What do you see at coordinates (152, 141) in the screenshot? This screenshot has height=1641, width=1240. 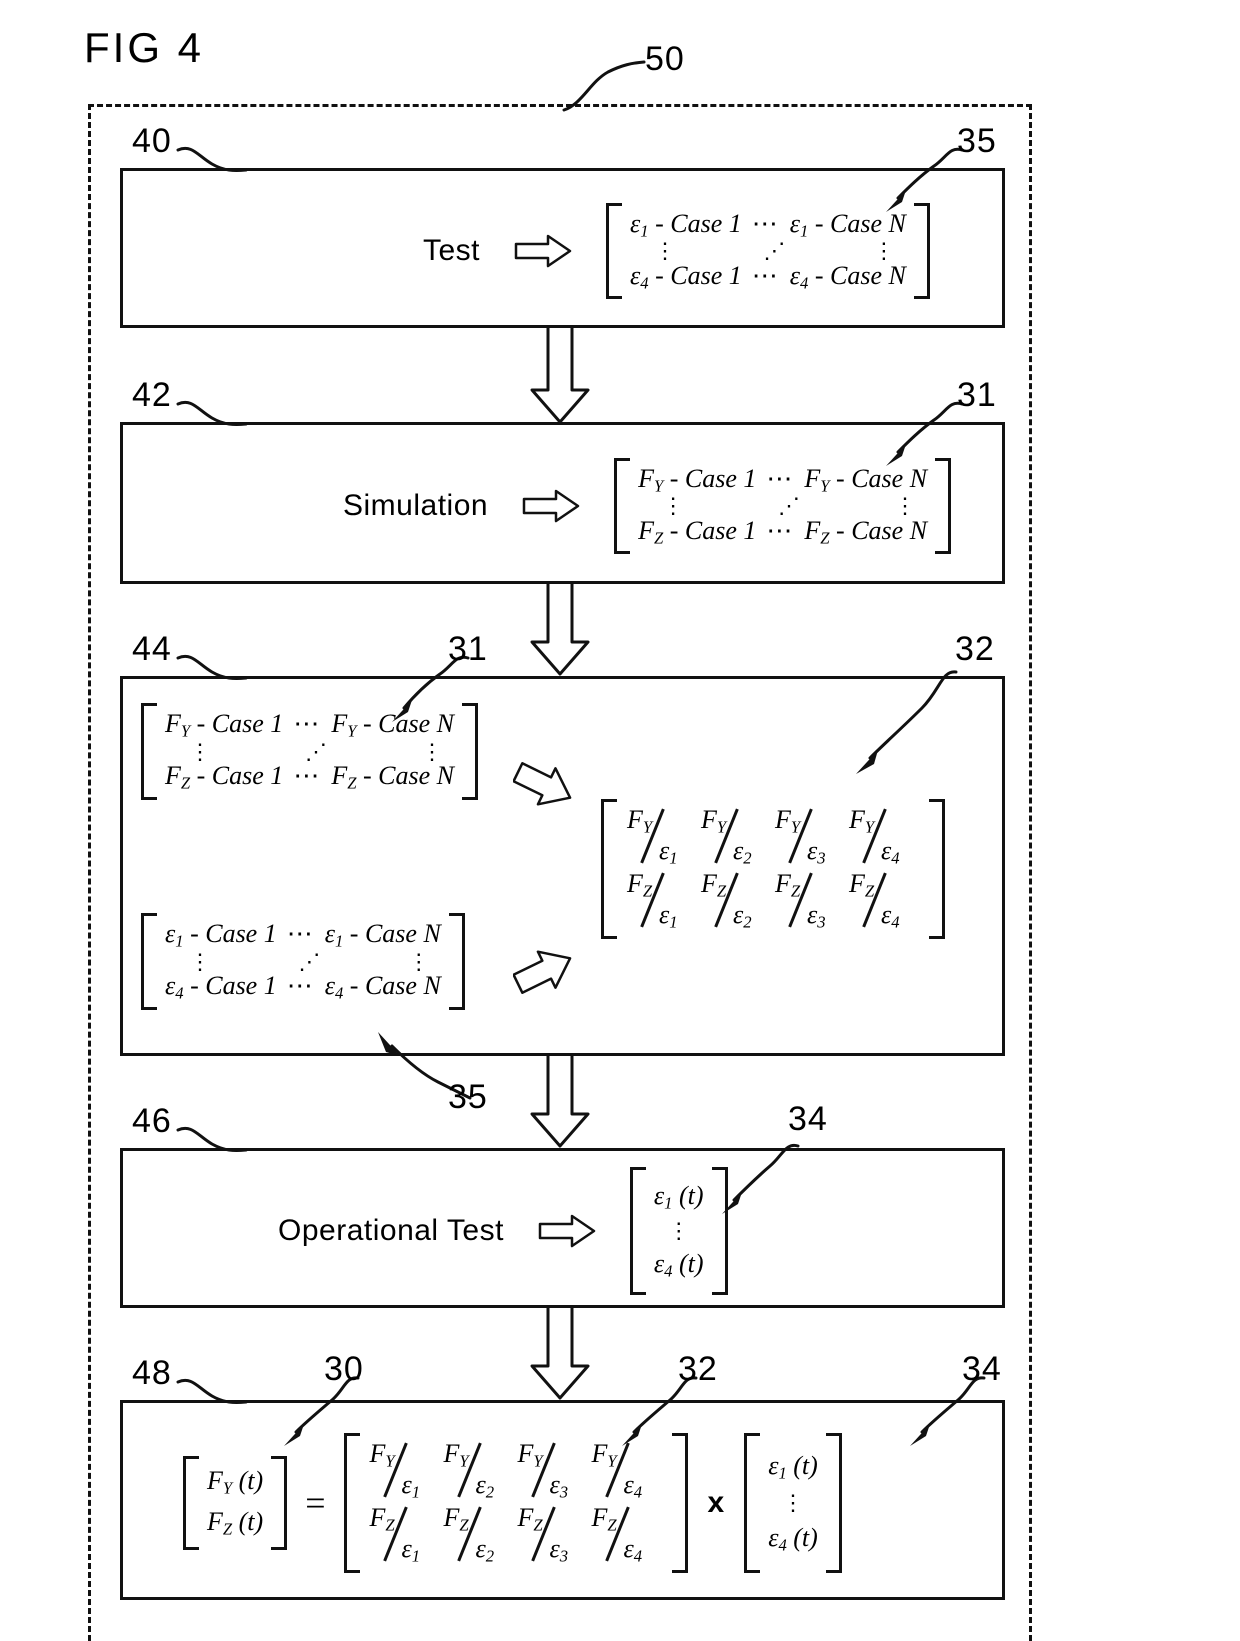 I see `ref-number-40: 40` at bounding box center [152, 141].